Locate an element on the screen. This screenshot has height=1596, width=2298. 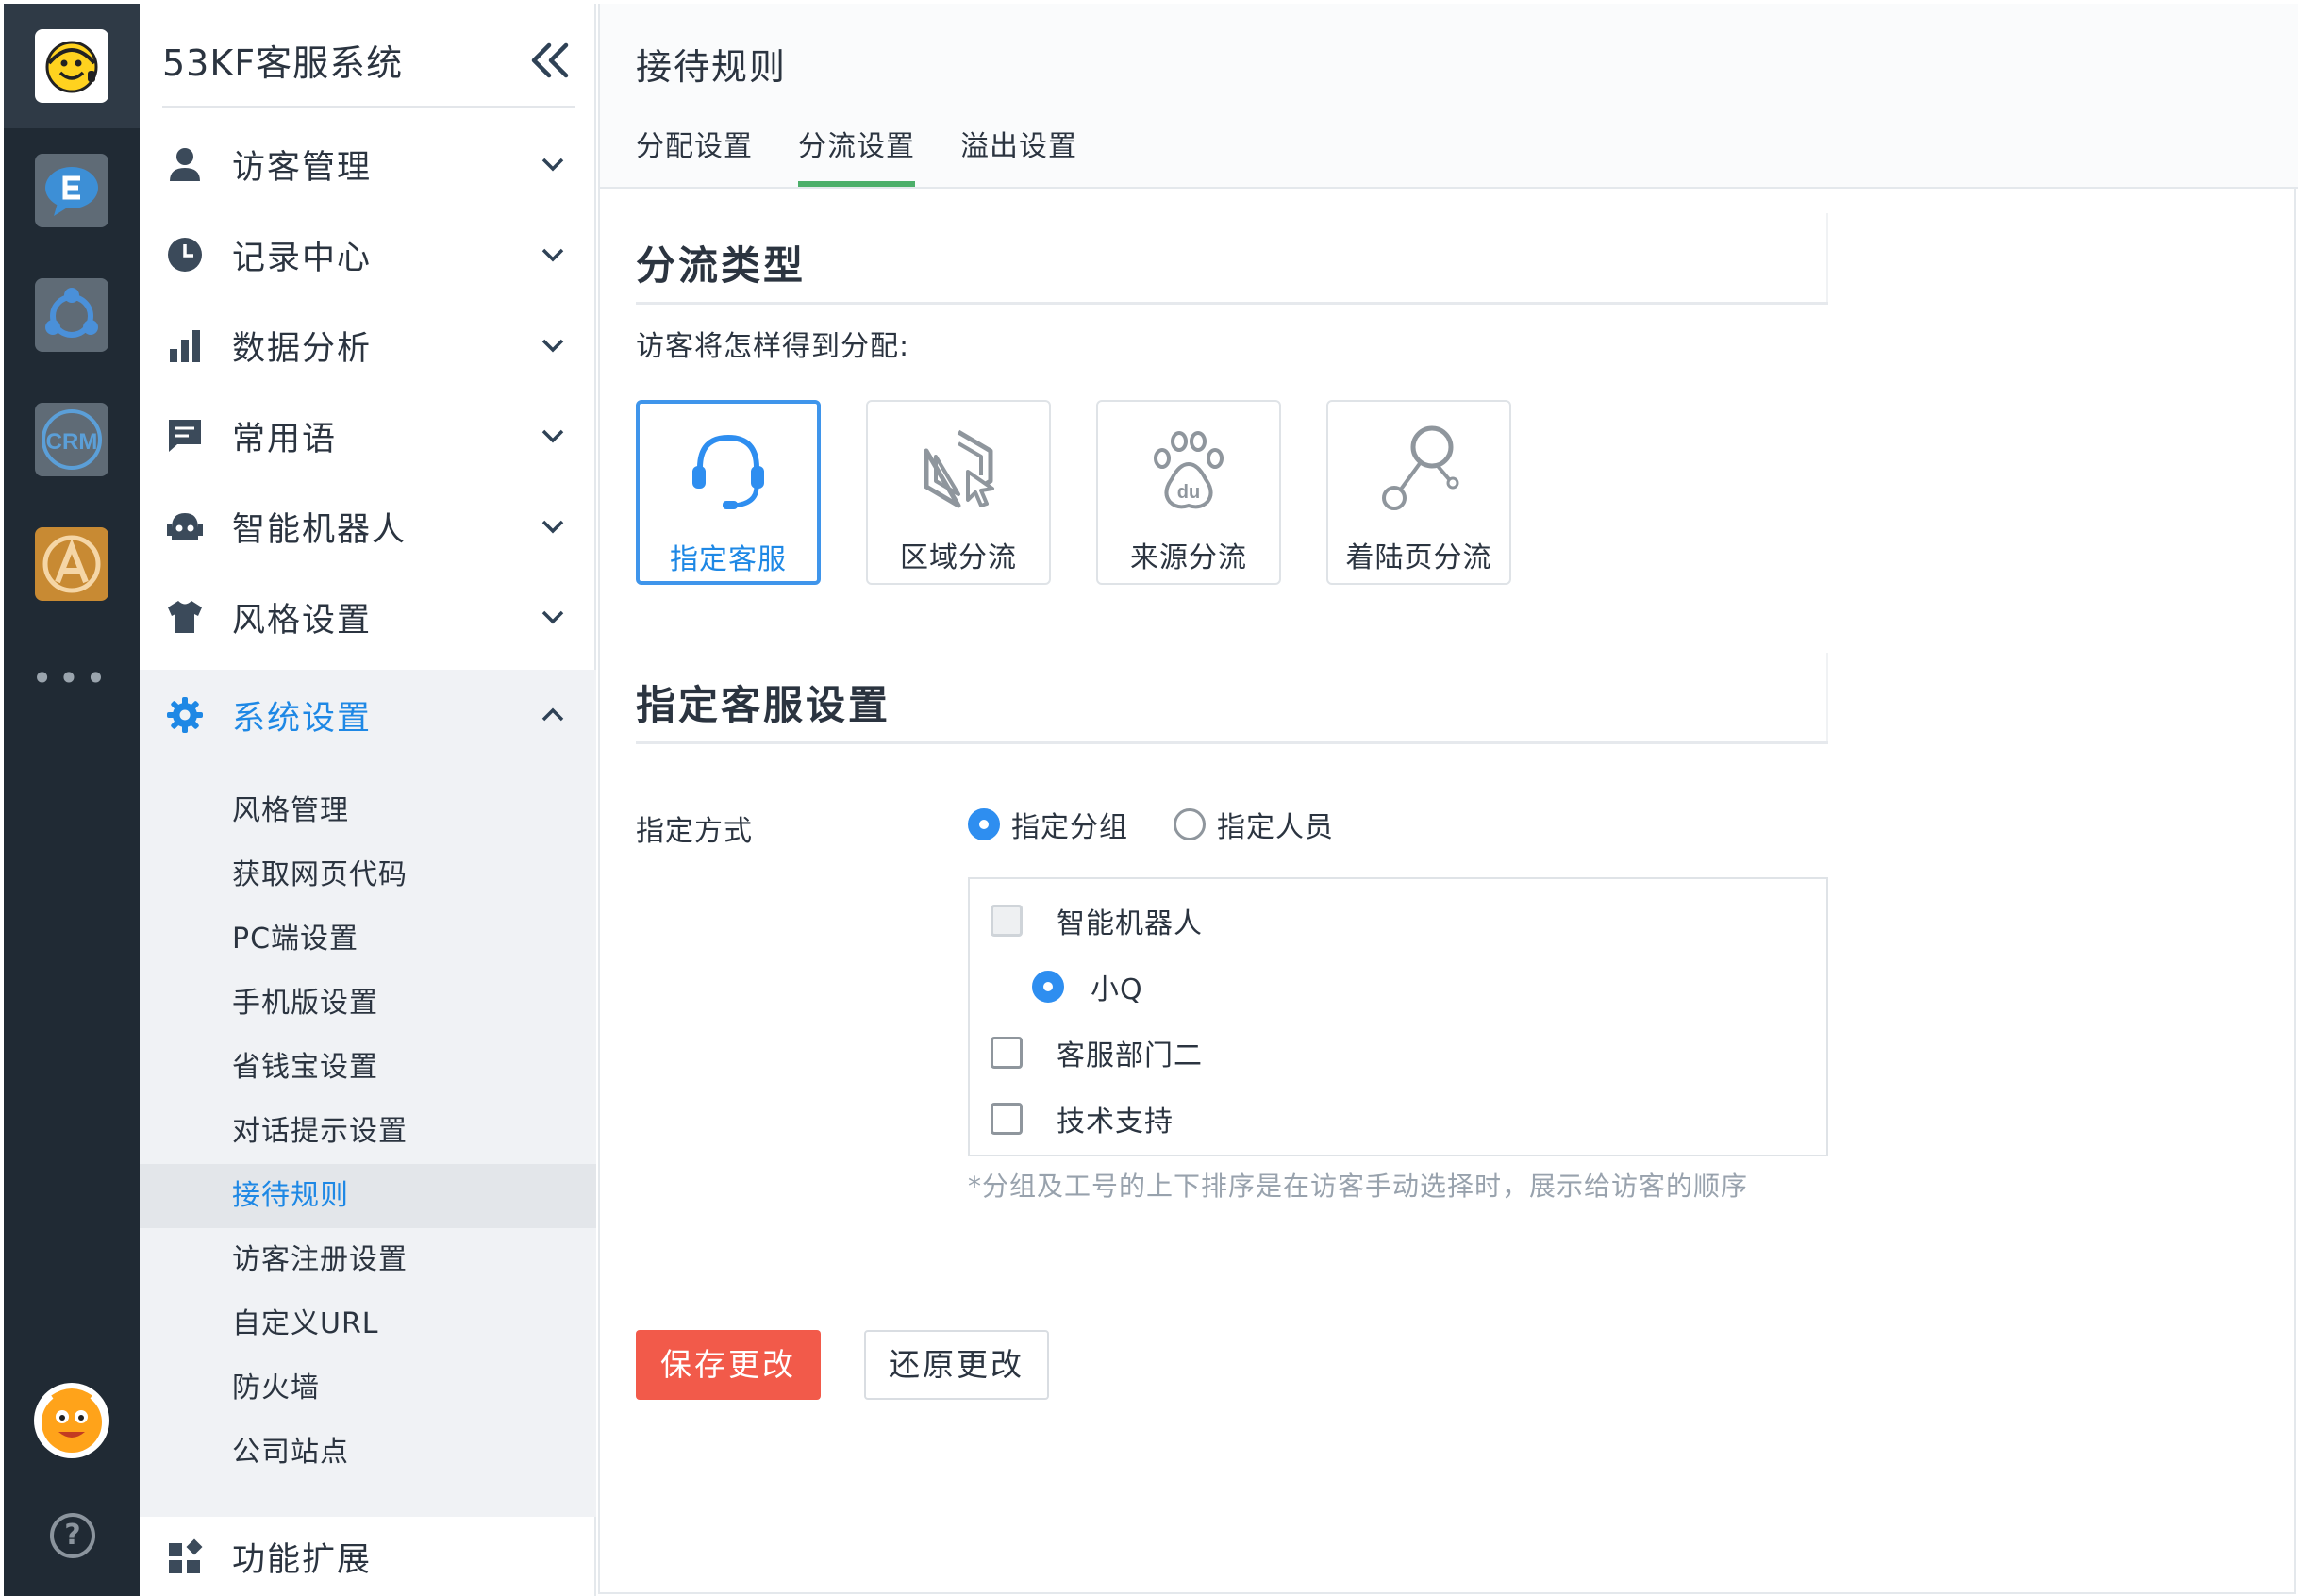
collapse-sidebar-icon is located at coordinates (550, 60).